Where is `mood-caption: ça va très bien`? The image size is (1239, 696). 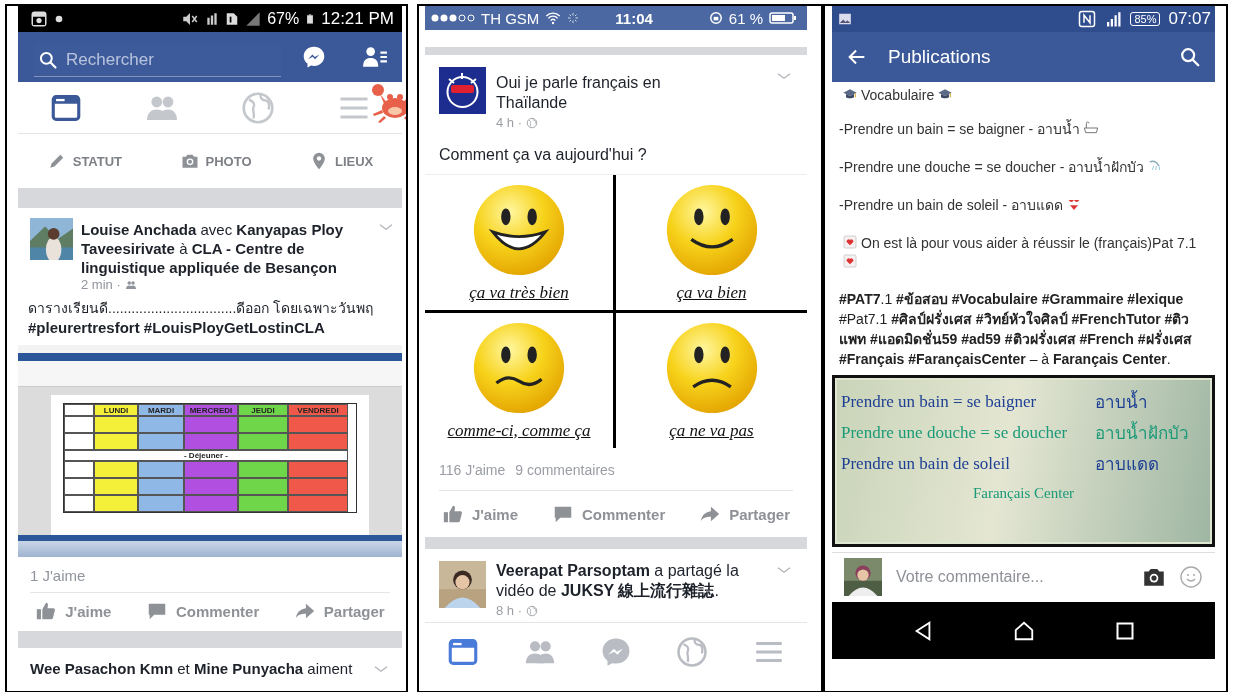
mood-caption: ça va très bien is located at coordinates (519, 292).